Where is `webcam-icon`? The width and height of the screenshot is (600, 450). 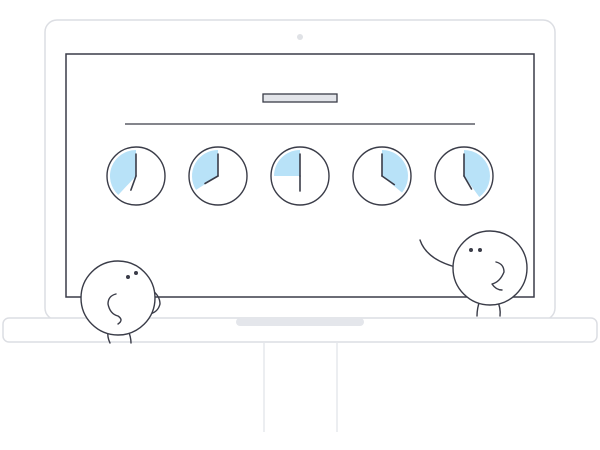 webcam-icon is located at coordinates (300, 37).